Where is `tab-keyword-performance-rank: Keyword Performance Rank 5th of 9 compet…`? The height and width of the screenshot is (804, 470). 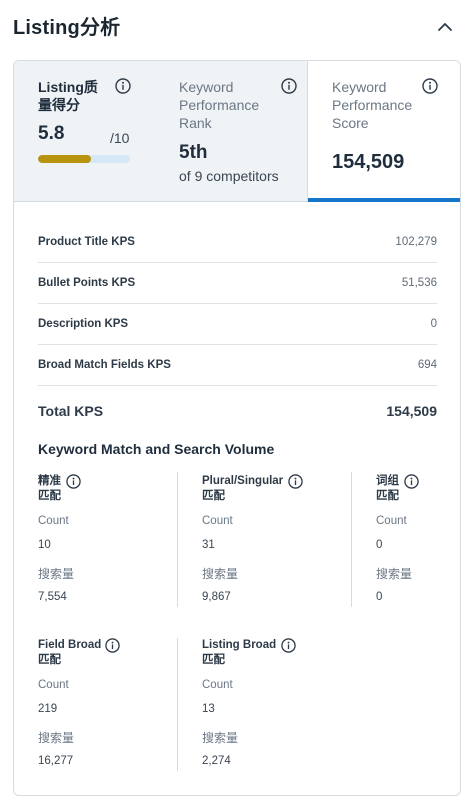 tab-keyword-performance-rank: Keyword Performance Rank 5th of 9 compet… is located at coordinates (235, 131).